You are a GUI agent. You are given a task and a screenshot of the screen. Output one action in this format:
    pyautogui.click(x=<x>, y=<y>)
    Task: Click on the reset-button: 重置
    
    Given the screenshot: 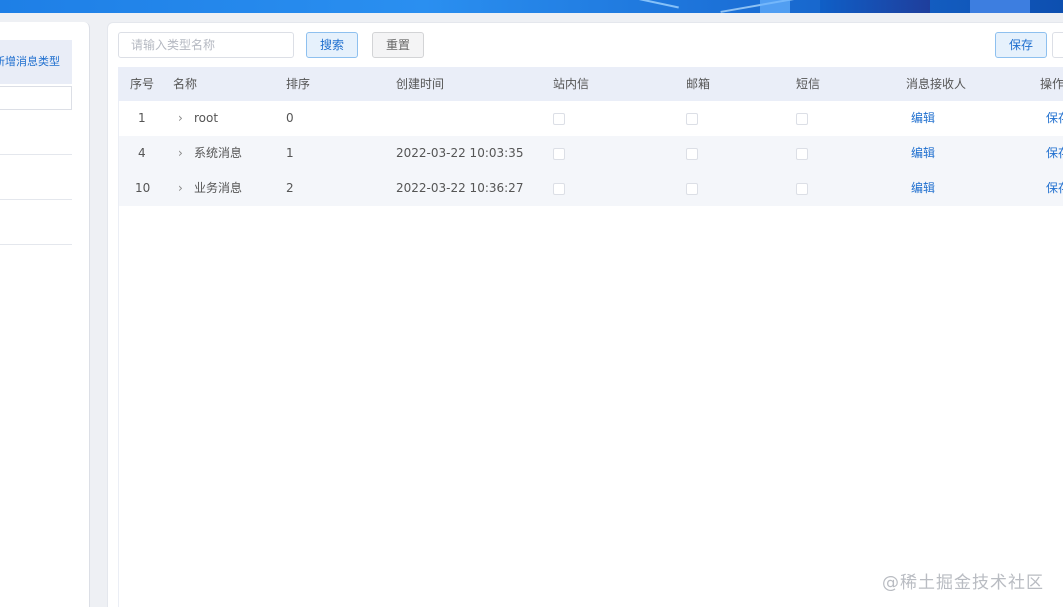 What is the action you would take?
    pyautogui.click(x=398, y=45)
    